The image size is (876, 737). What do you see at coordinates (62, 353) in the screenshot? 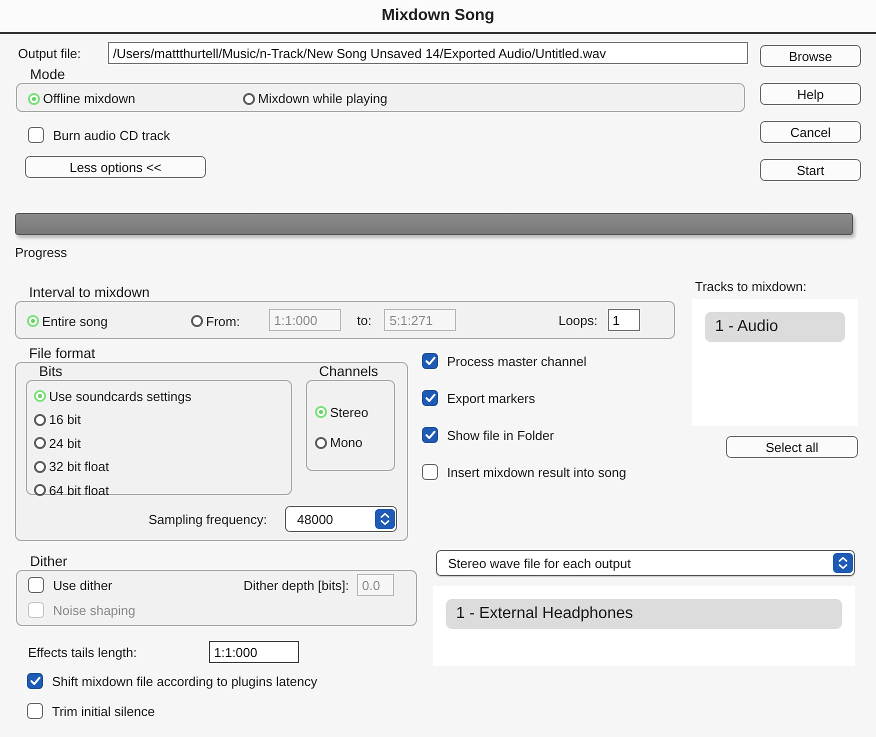
I see `file-format-heading: File format` at bounding box center [62, 353].